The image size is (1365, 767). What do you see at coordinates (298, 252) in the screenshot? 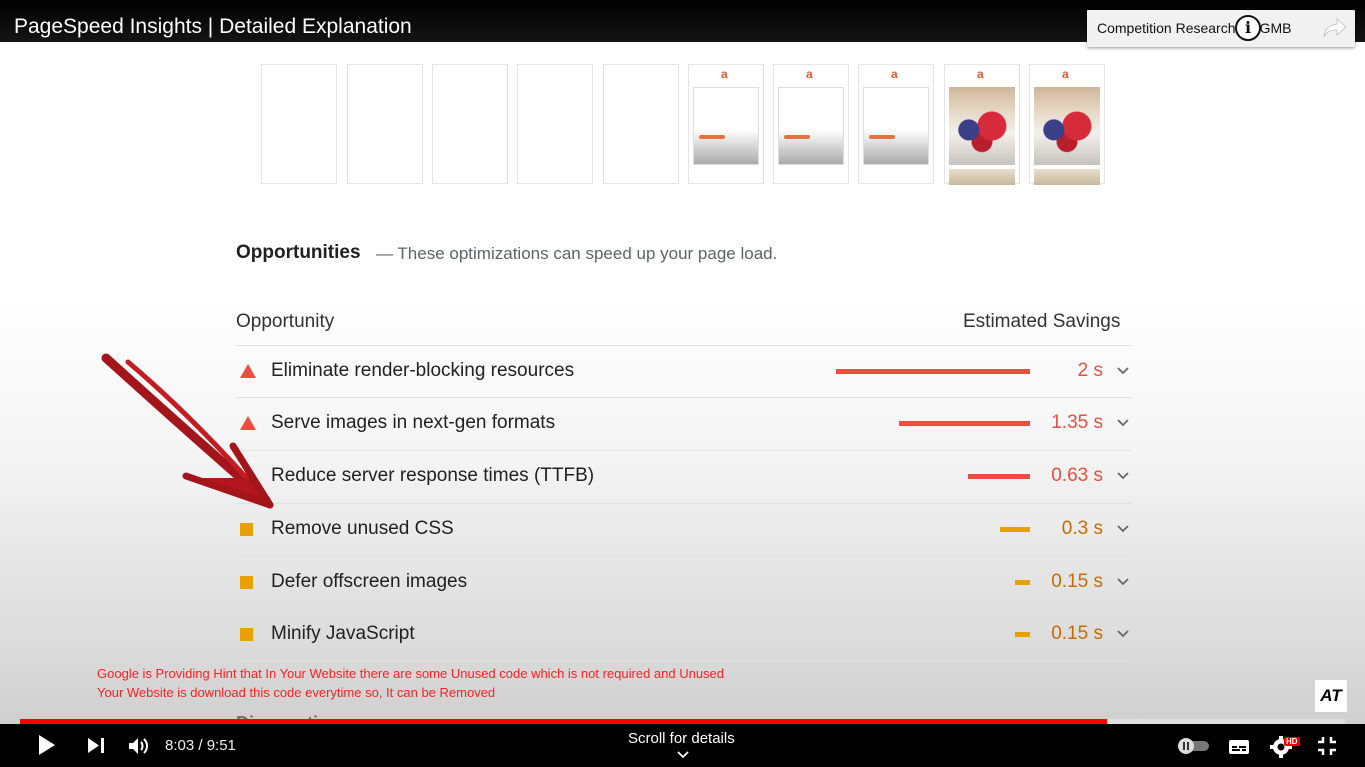
I see `opportunities-heading: Opportunities` at bounding box center [298, 252].